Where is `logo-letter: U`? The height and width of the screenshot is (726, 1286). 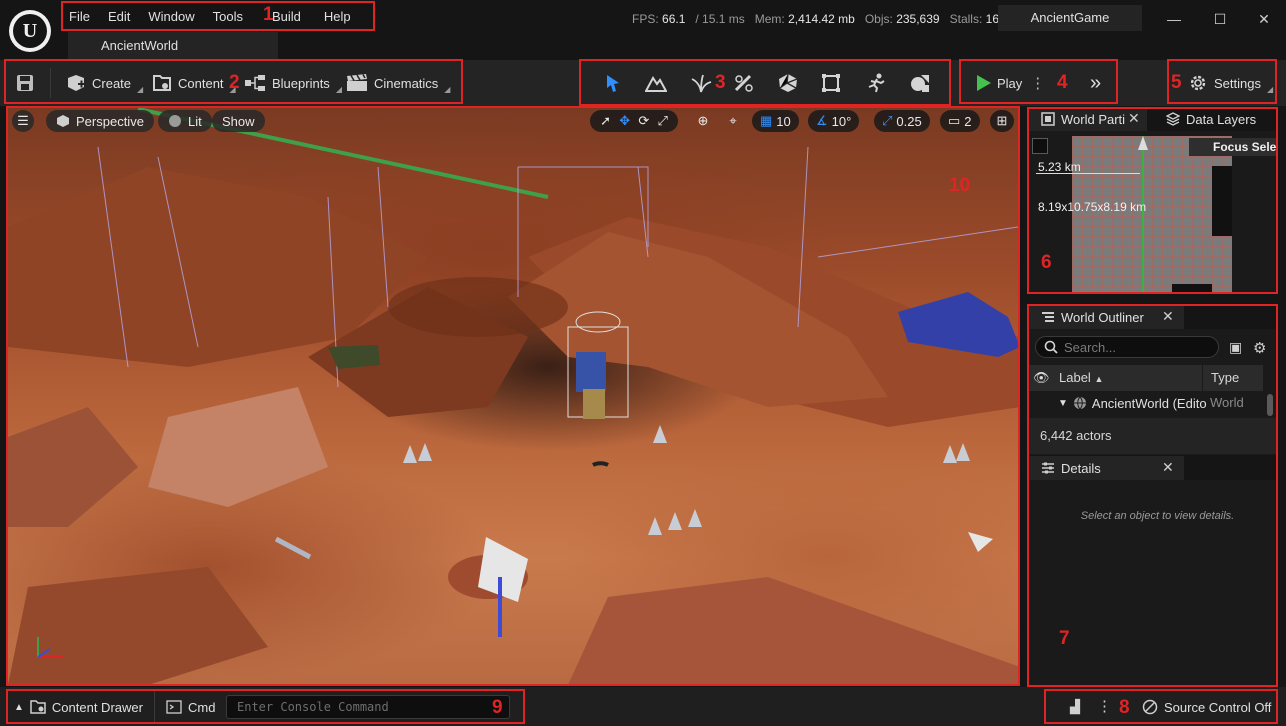 logo-letter: U is located at coordinates (30, 31).